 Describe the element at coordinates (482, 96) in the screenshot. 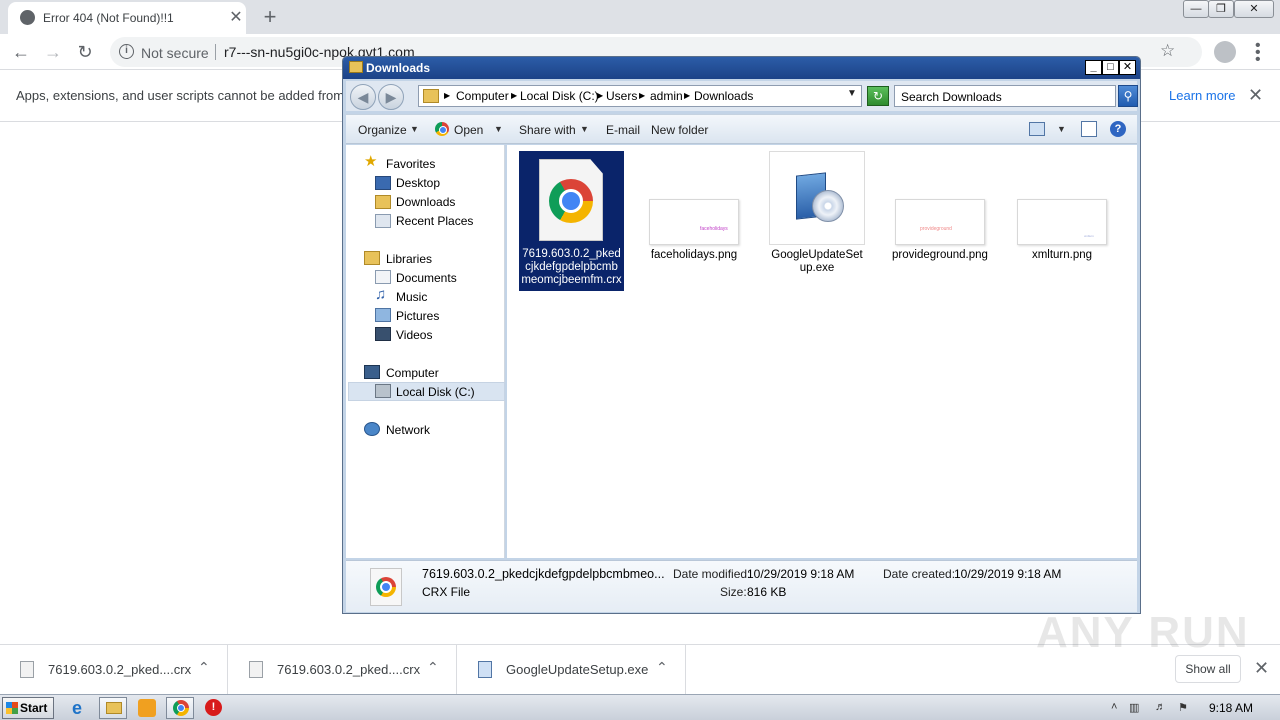

I see `breadcrumb-computer: Computer` at that location.